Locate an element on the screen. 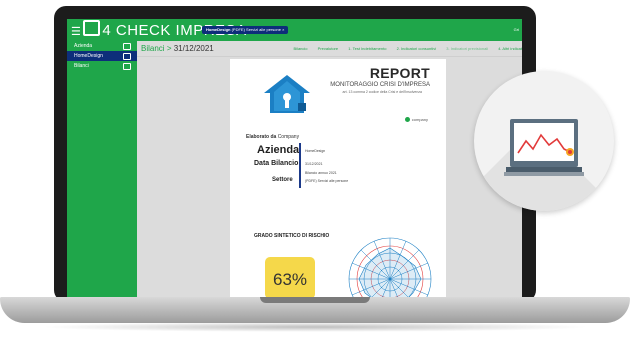 This screenshot has height=339, width=630. bilancio-extra-value: Bilancio annuo 2021 is located at coordinates (321, 173).